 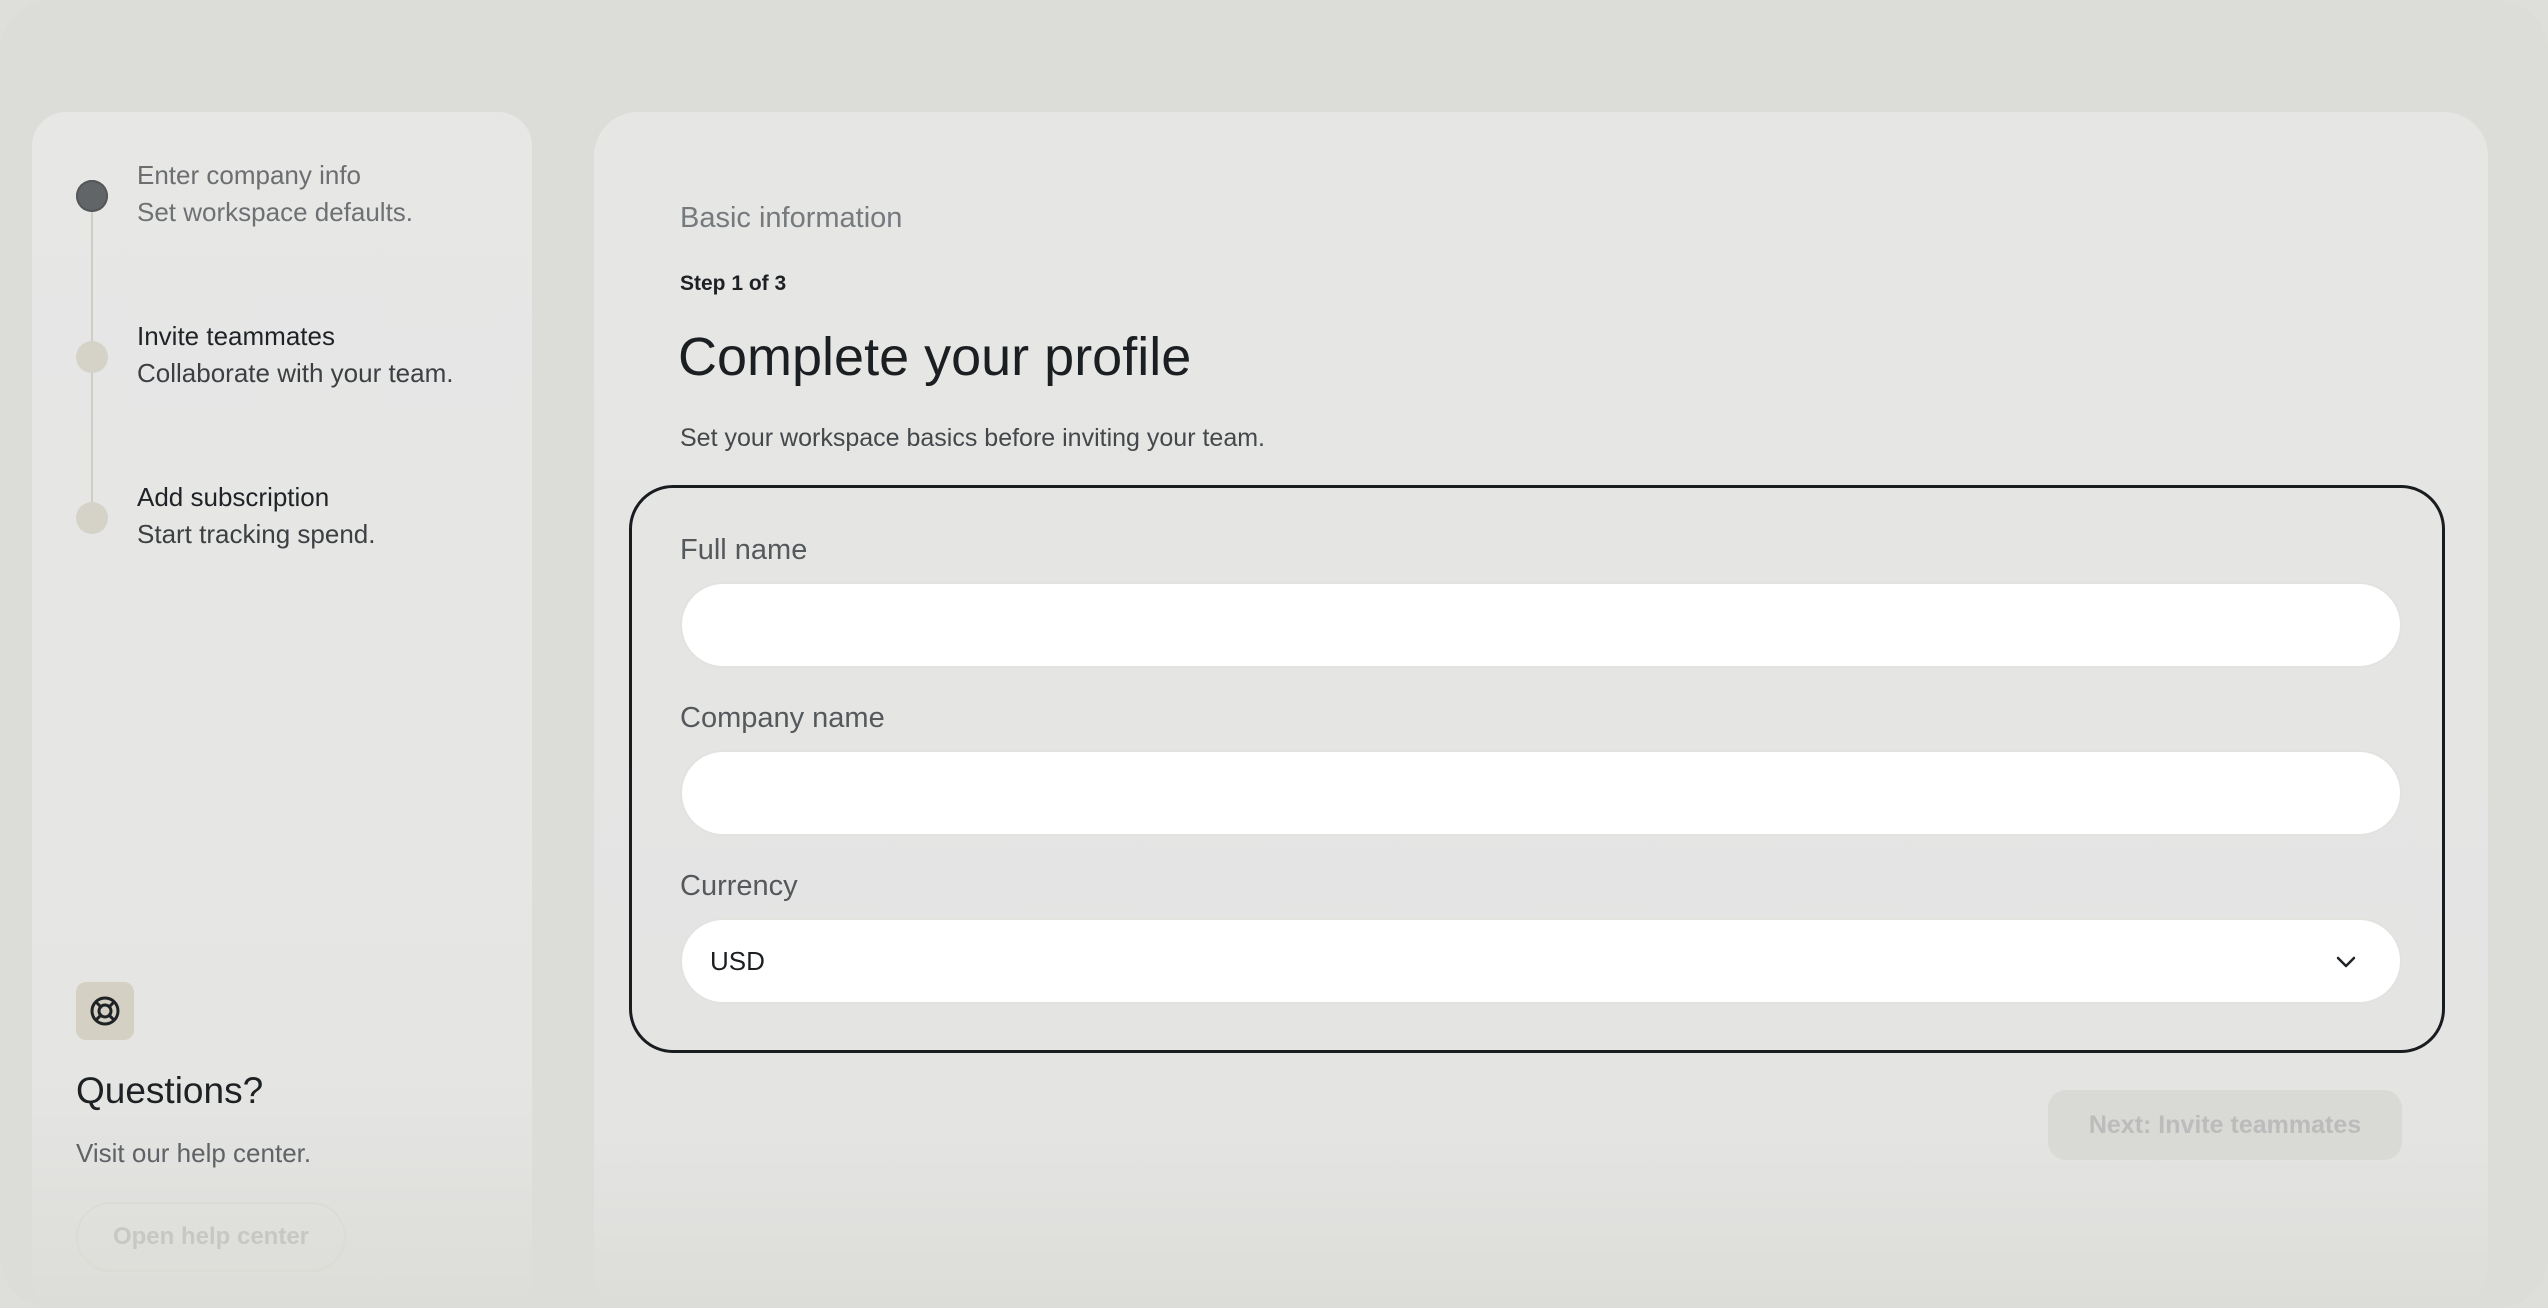 I want to click on company-name-input, so click(x=1541, y=793).